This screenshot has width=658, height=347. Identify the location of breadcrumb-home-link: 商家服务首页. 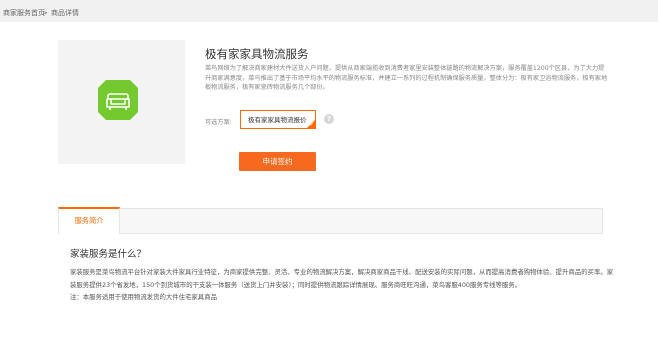
(24, 13).